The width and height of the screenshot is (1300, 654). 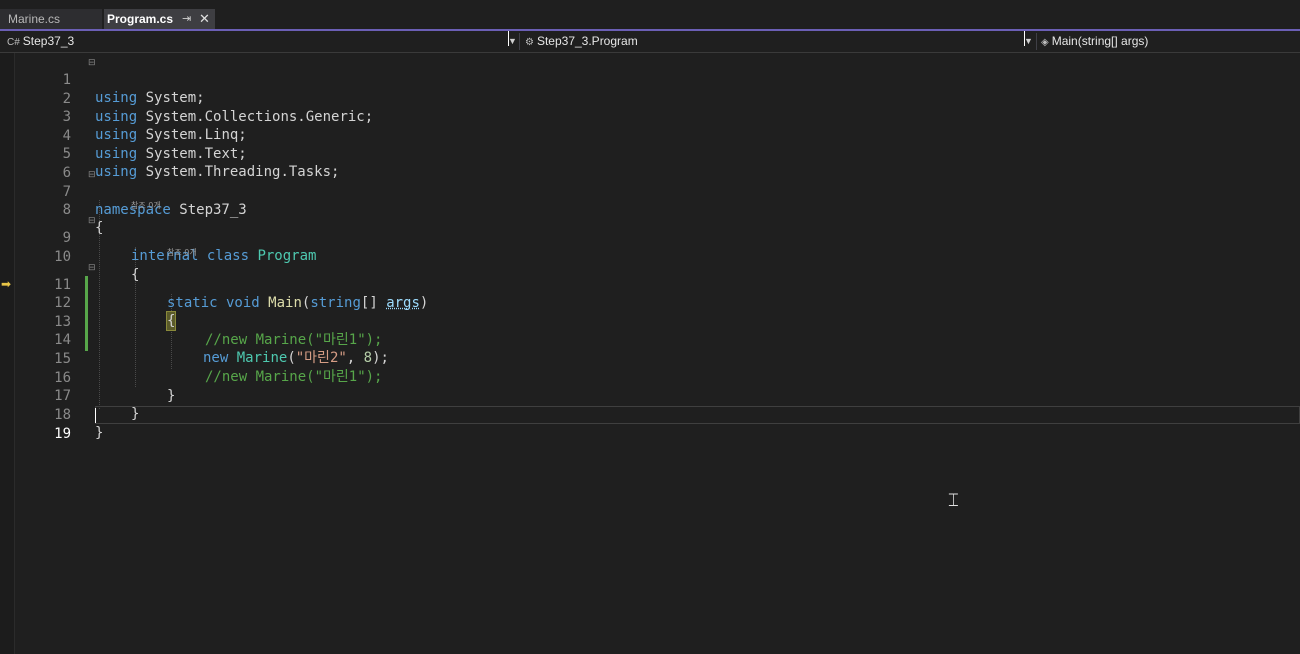 I want to click on ibeam-cursor-icon: ⌶, so click(x=953, y=500).